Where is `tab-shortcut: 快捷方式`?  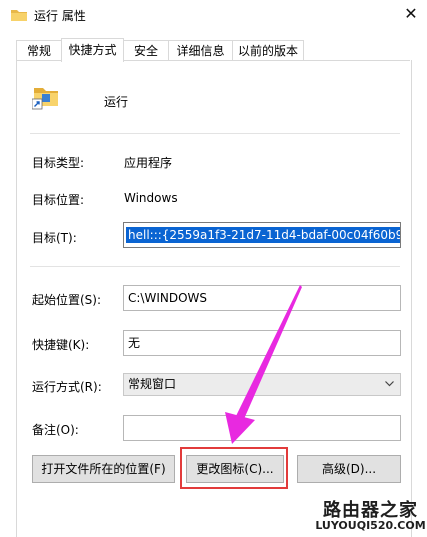 tab-shortcut: 快捷方式 is located at coordinates (92, 50).